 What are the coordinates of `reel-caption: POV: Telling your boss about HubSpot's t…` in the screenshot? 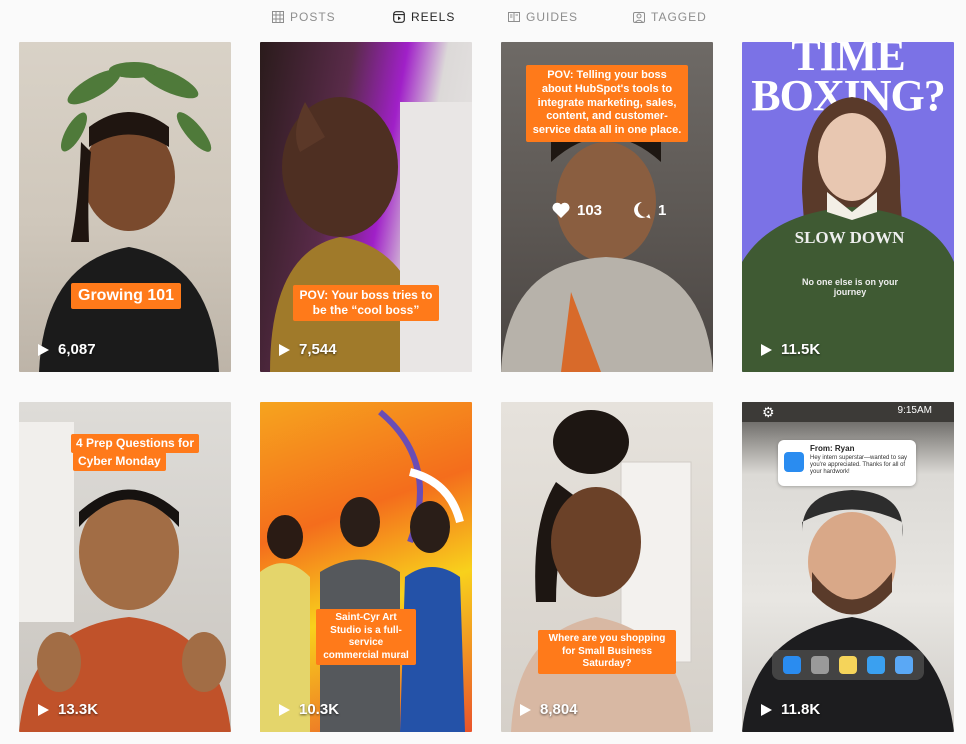 It's located at (607, 103).